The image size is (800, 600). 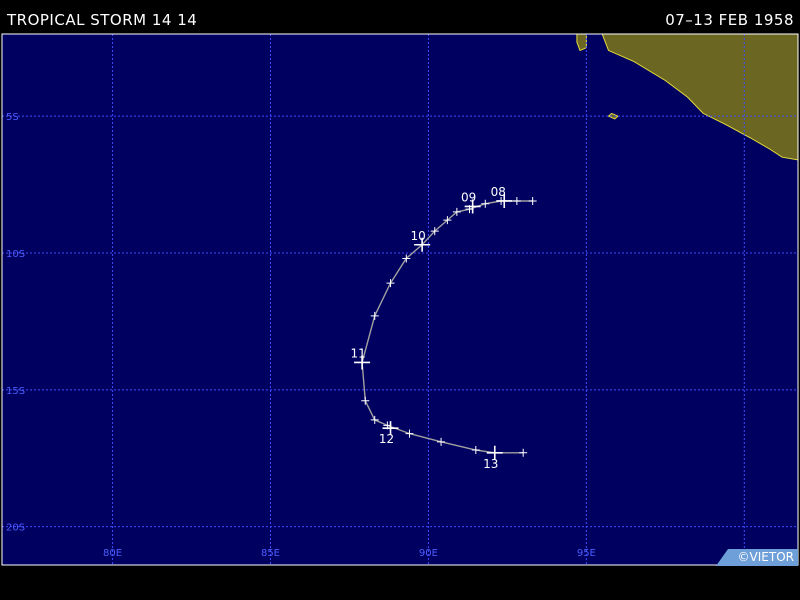 What do you see at coordinates (15, 391) in the screenshot?
I see `lat-label-15S: 15S` at bounding box center [15, 391].